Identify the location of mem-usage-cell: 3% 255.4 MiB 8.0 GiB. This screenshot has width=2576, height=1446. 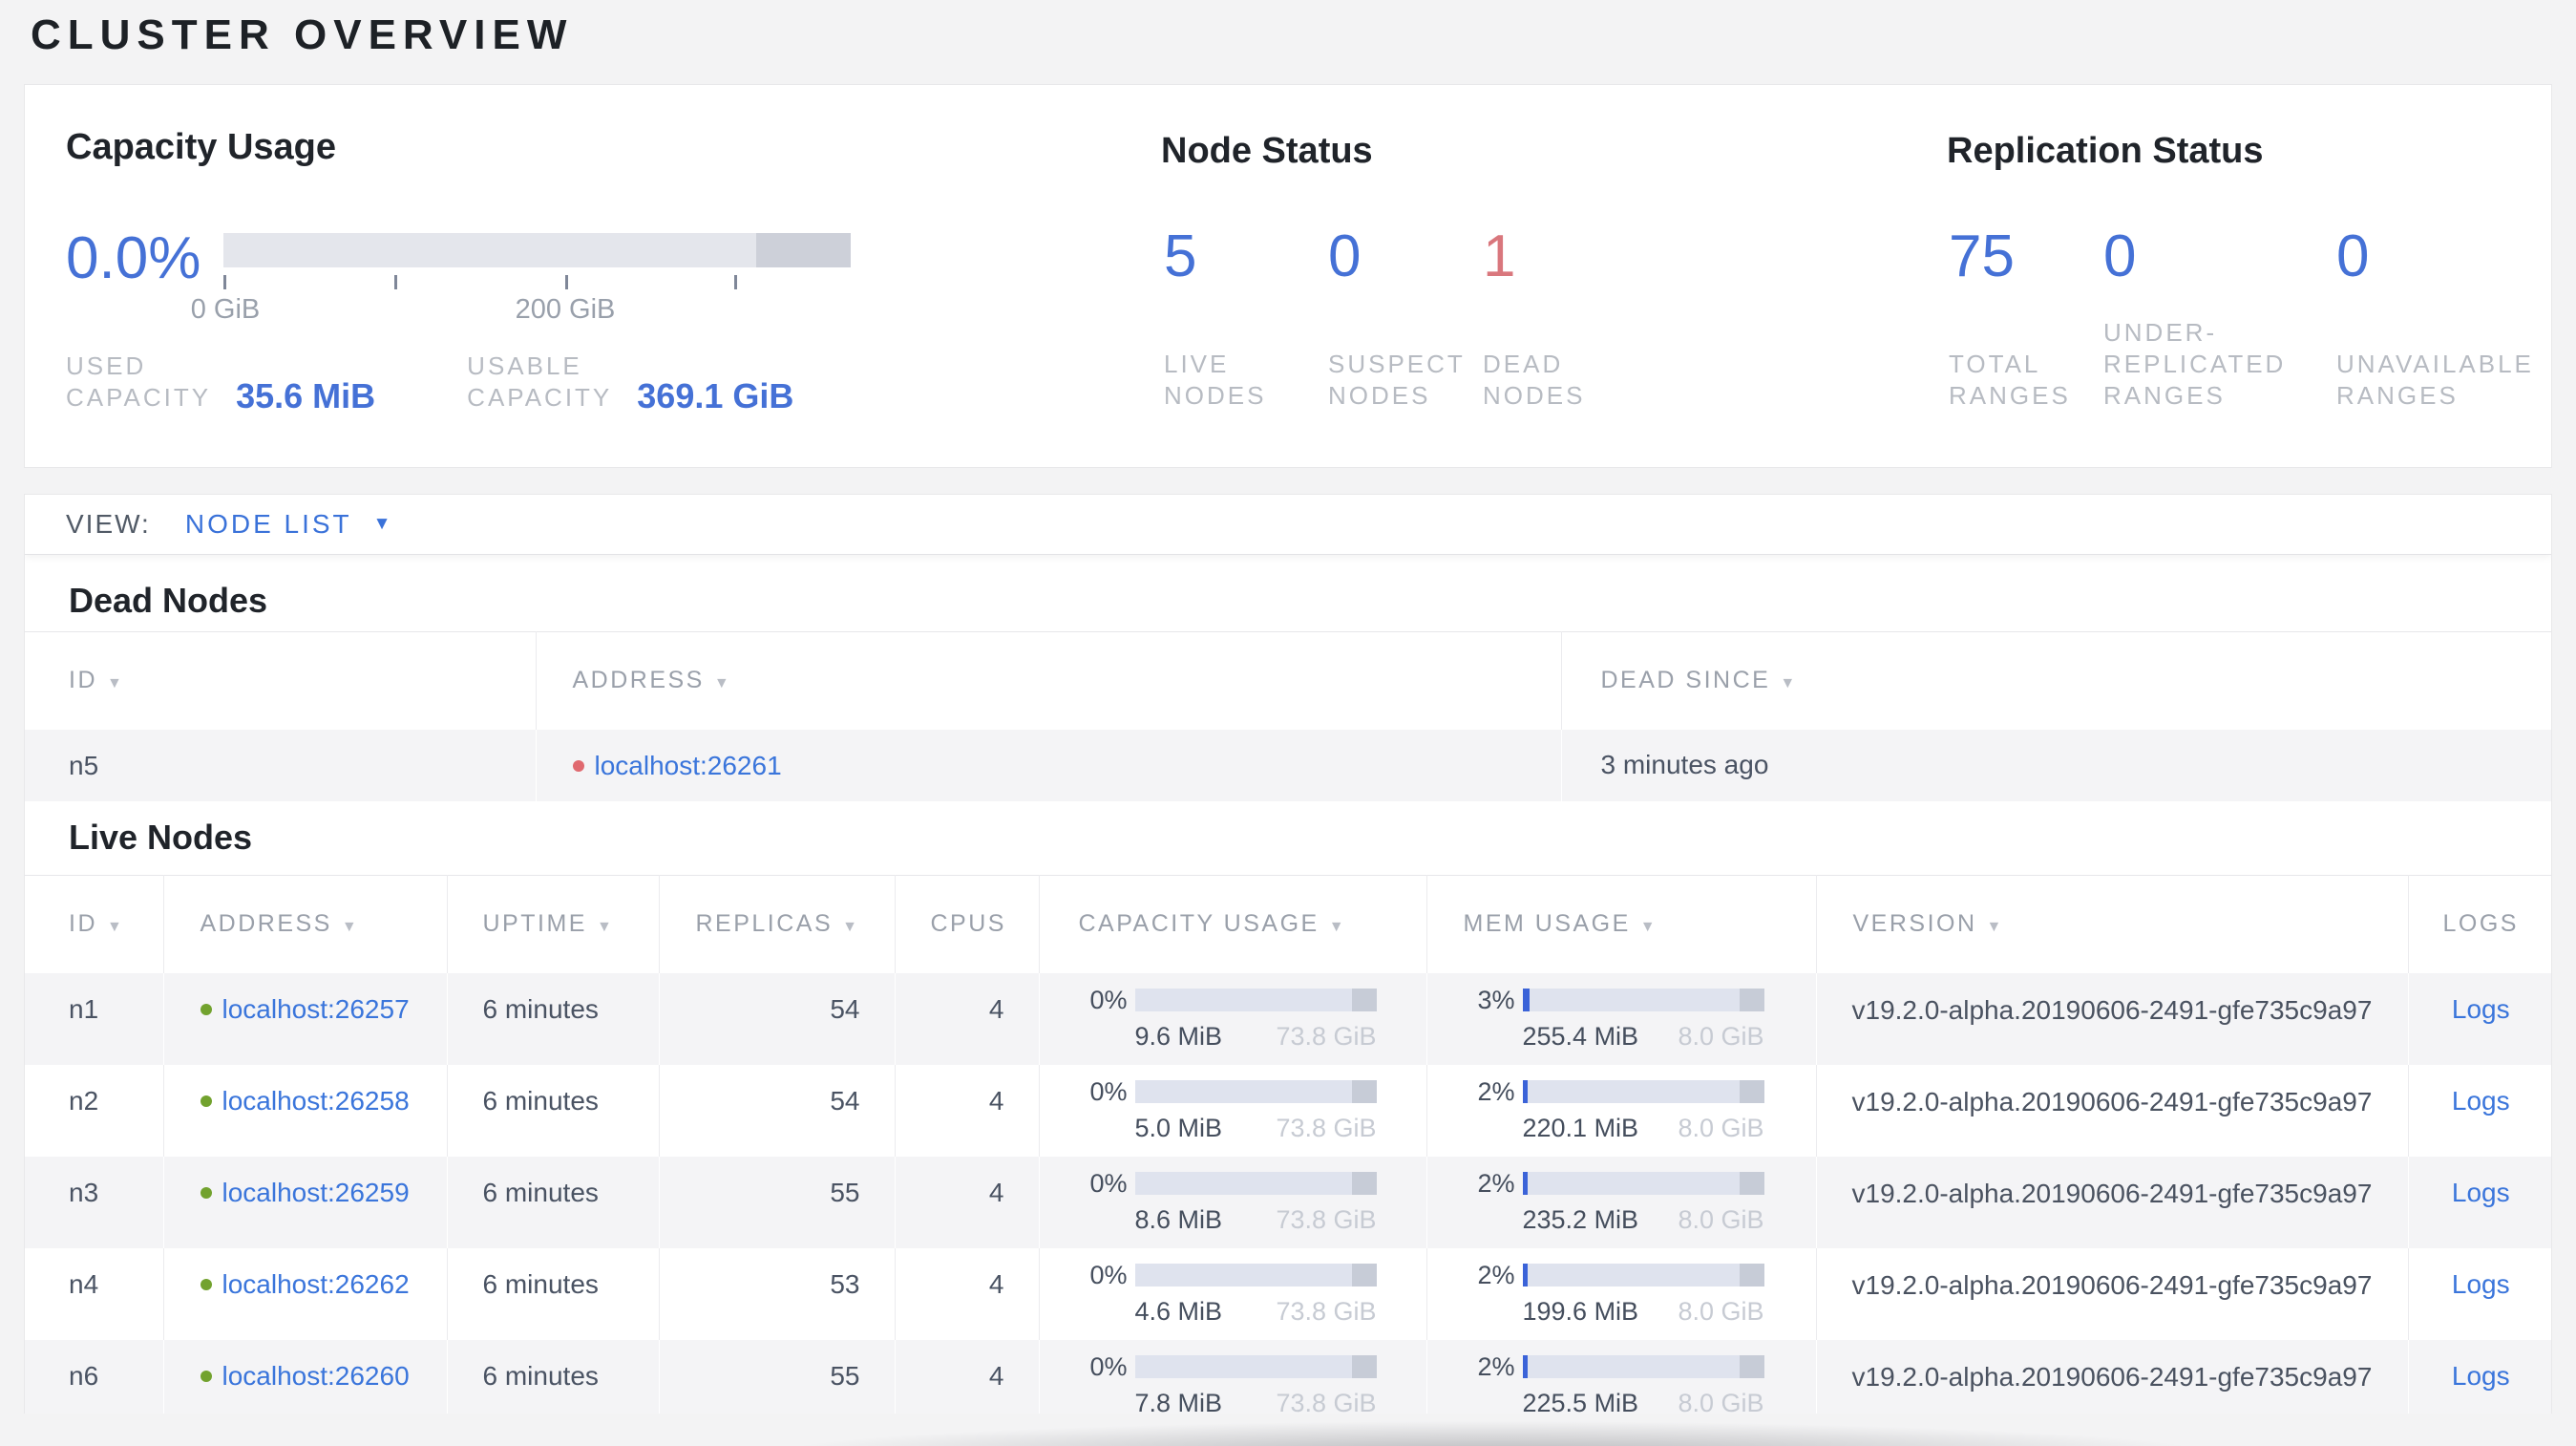
(1621, 1019).